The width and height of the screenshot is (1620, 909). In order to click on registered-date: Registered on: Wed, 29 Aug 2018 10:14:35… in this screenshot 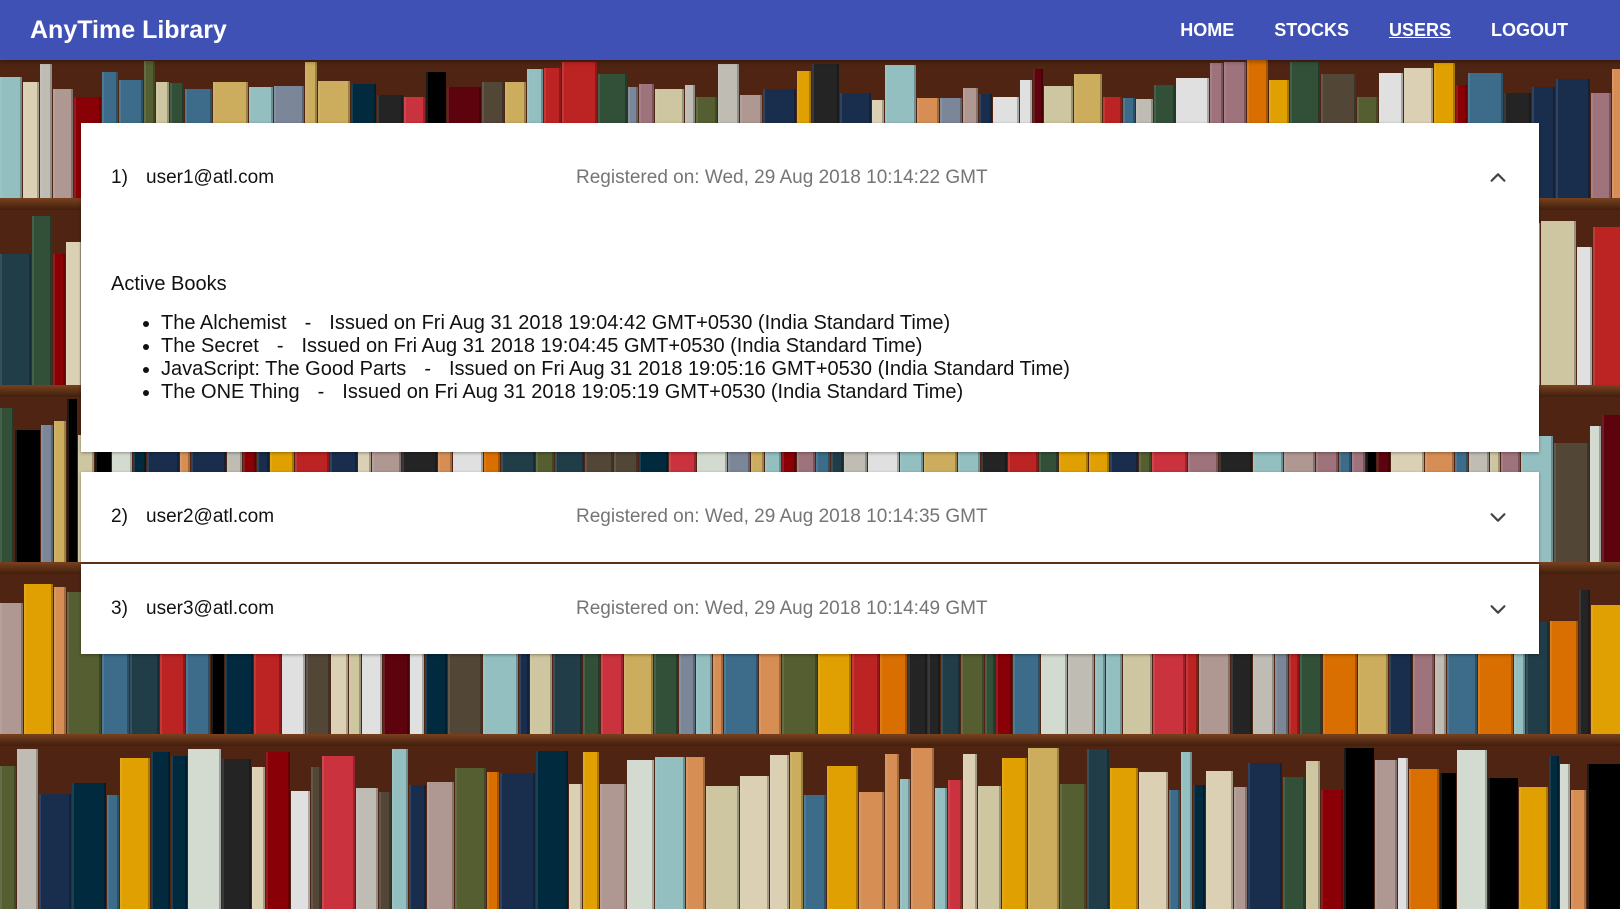, I will do `click(782, 516)`.